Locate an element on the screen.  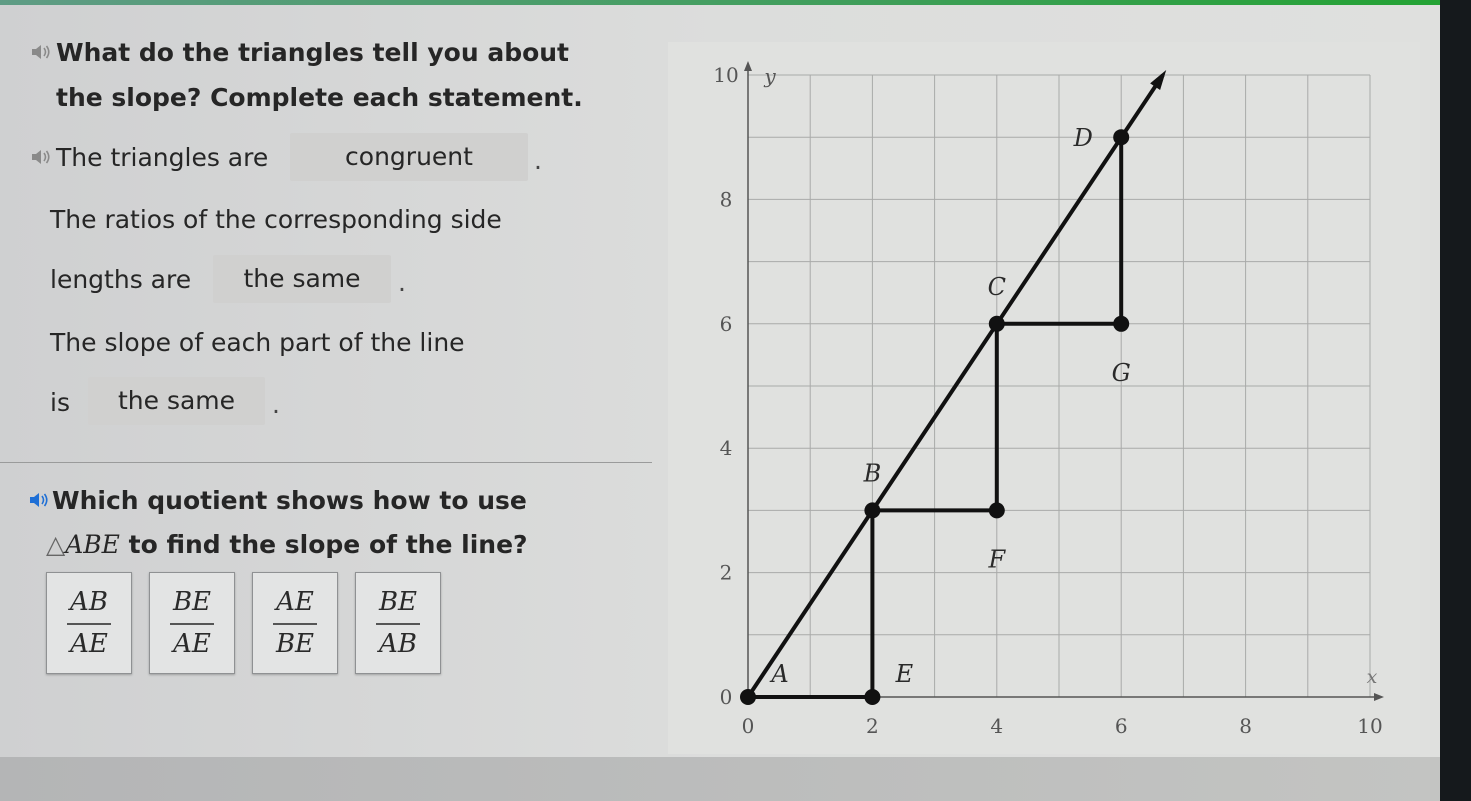
point-a is located at coordinates (748, 697).